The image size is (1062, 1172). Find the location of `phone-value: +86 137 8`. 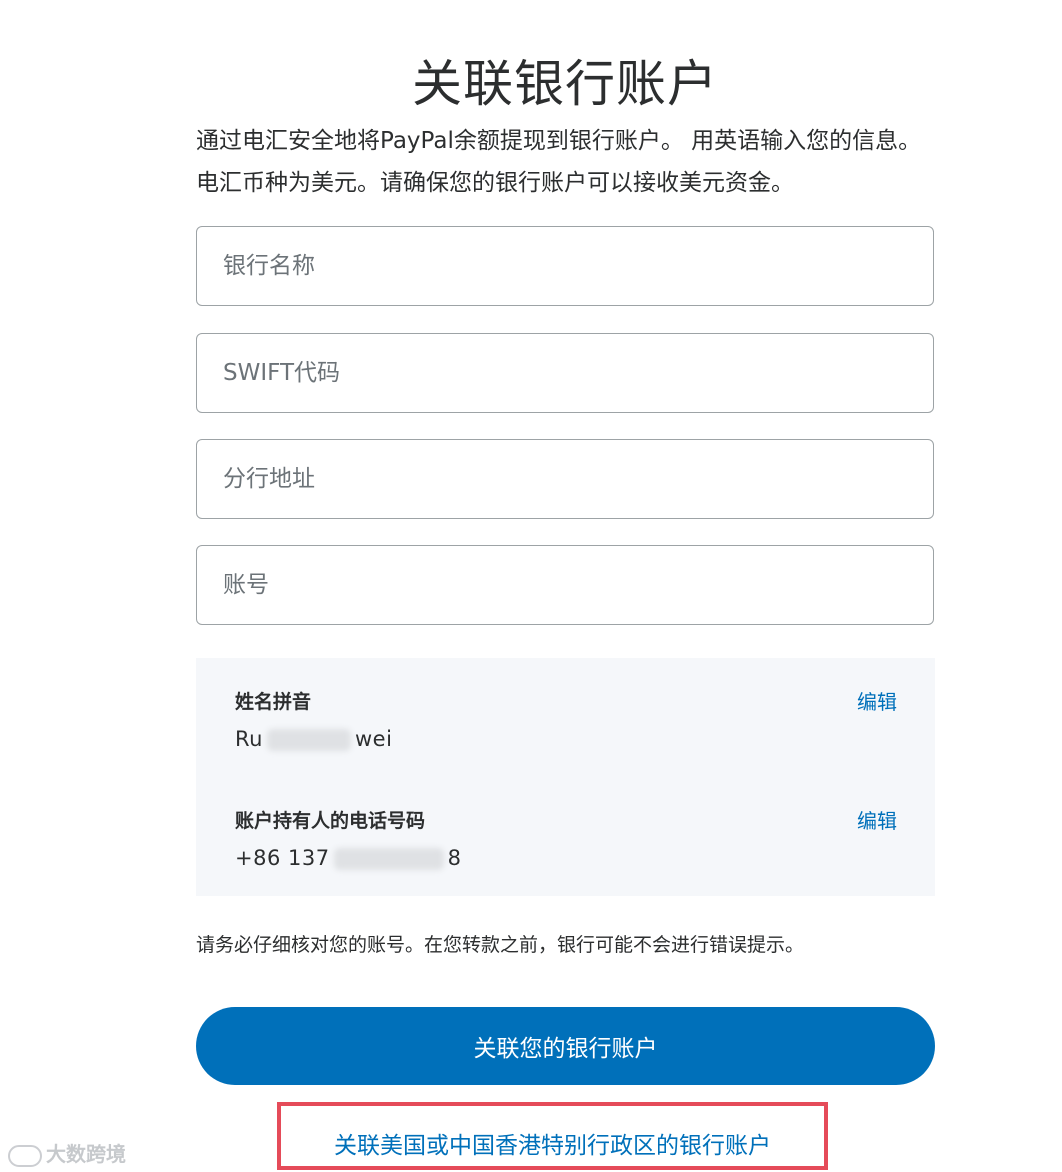

phone-value: +86 137 8 is located at coordinates (348, 858).